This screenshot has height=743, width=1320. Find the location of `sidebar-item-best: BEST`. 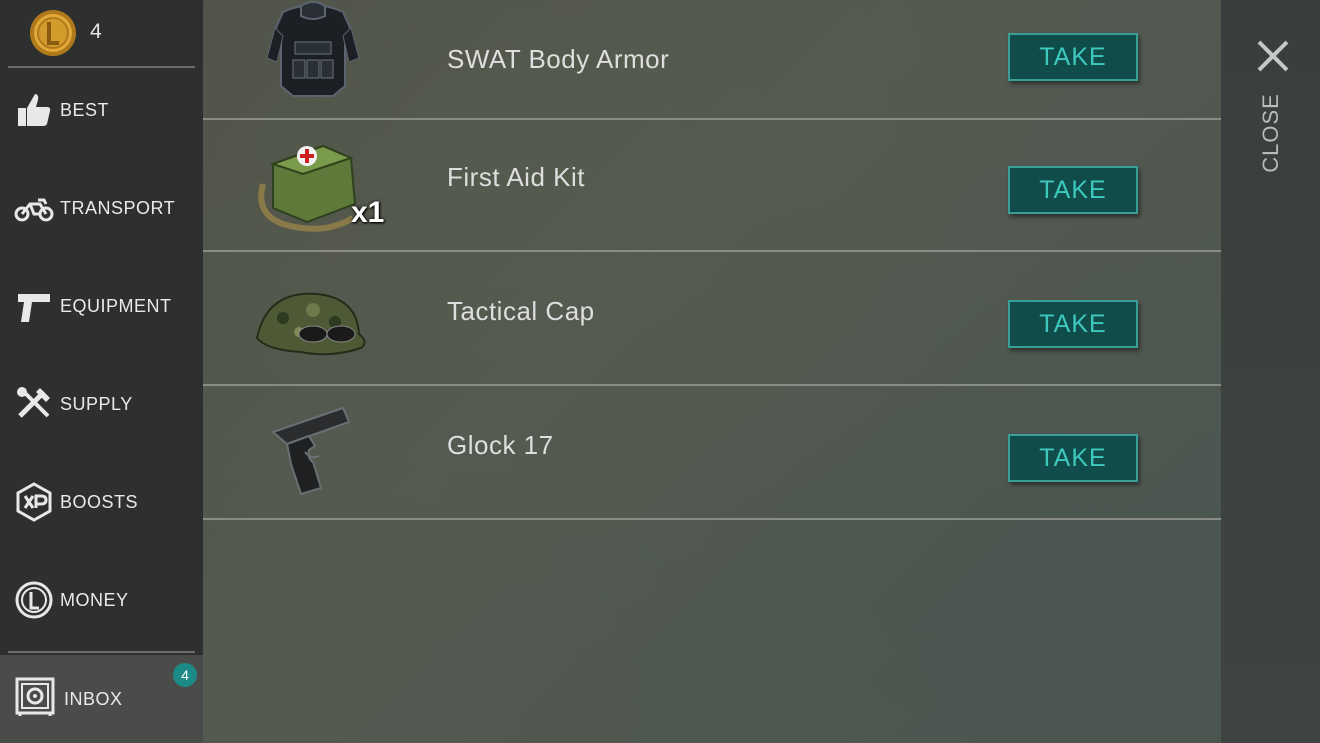

sidebar-item-best: BEST is located at coordinates (101, 110).